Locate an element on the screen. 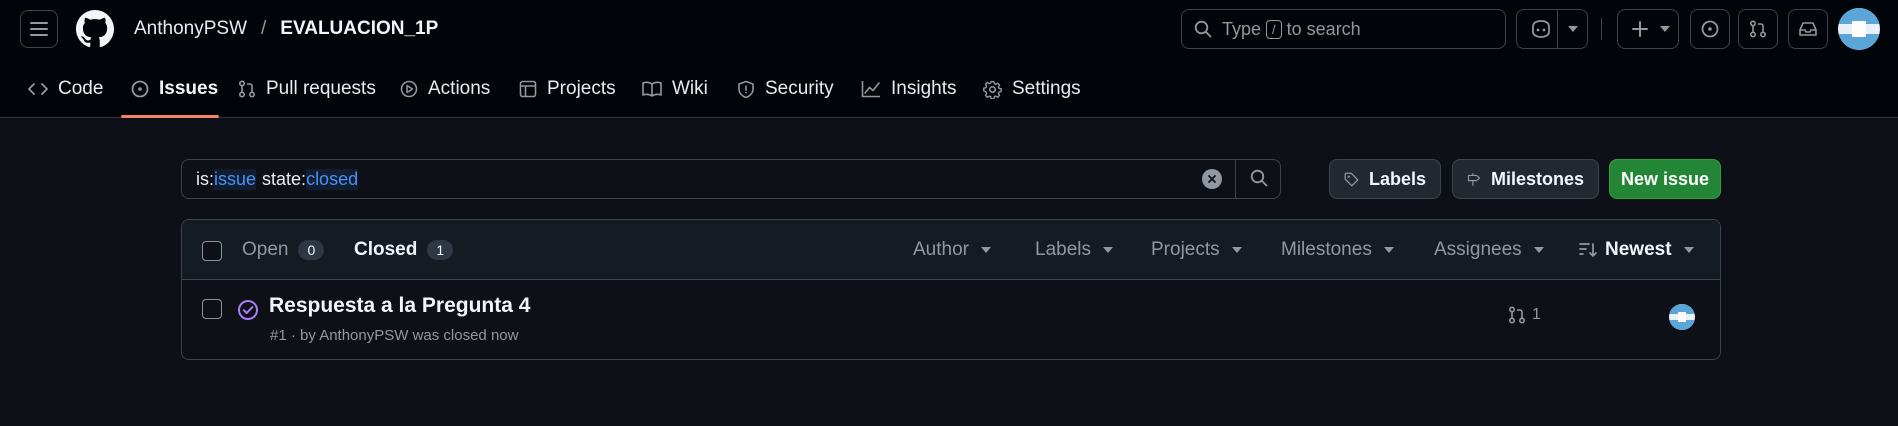 This screenshot has width=1898, height=426. inbox-button is located at coordinates (1808, 29).